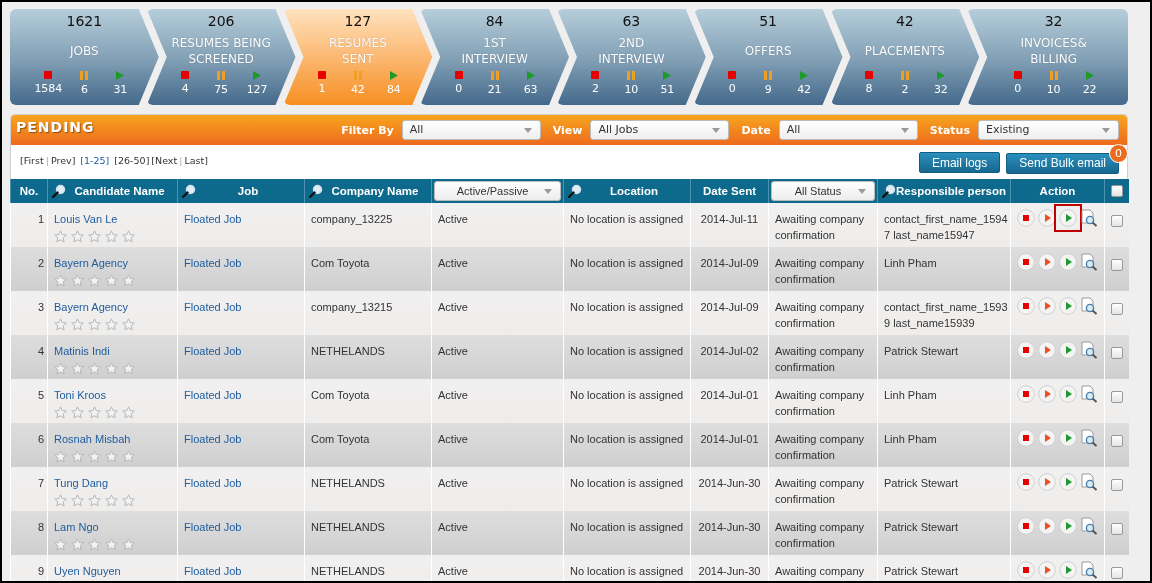  I want to click on candidate-link: Rosnah Misbah, so click(112, 439).